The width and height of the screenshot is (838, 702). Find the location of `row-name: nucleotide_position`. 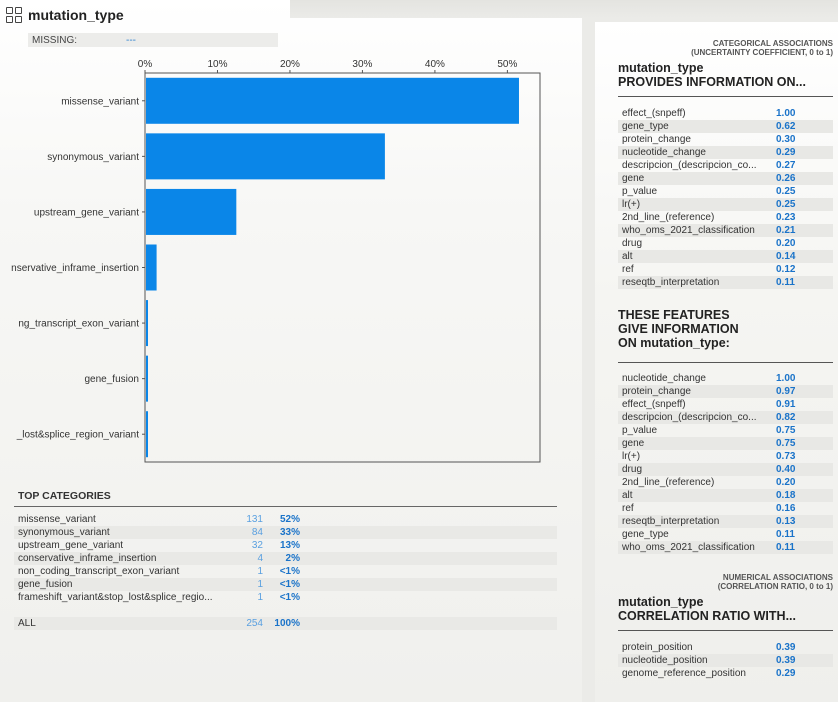

row-name: nucleotide_position is located at coordinates (665, 660).